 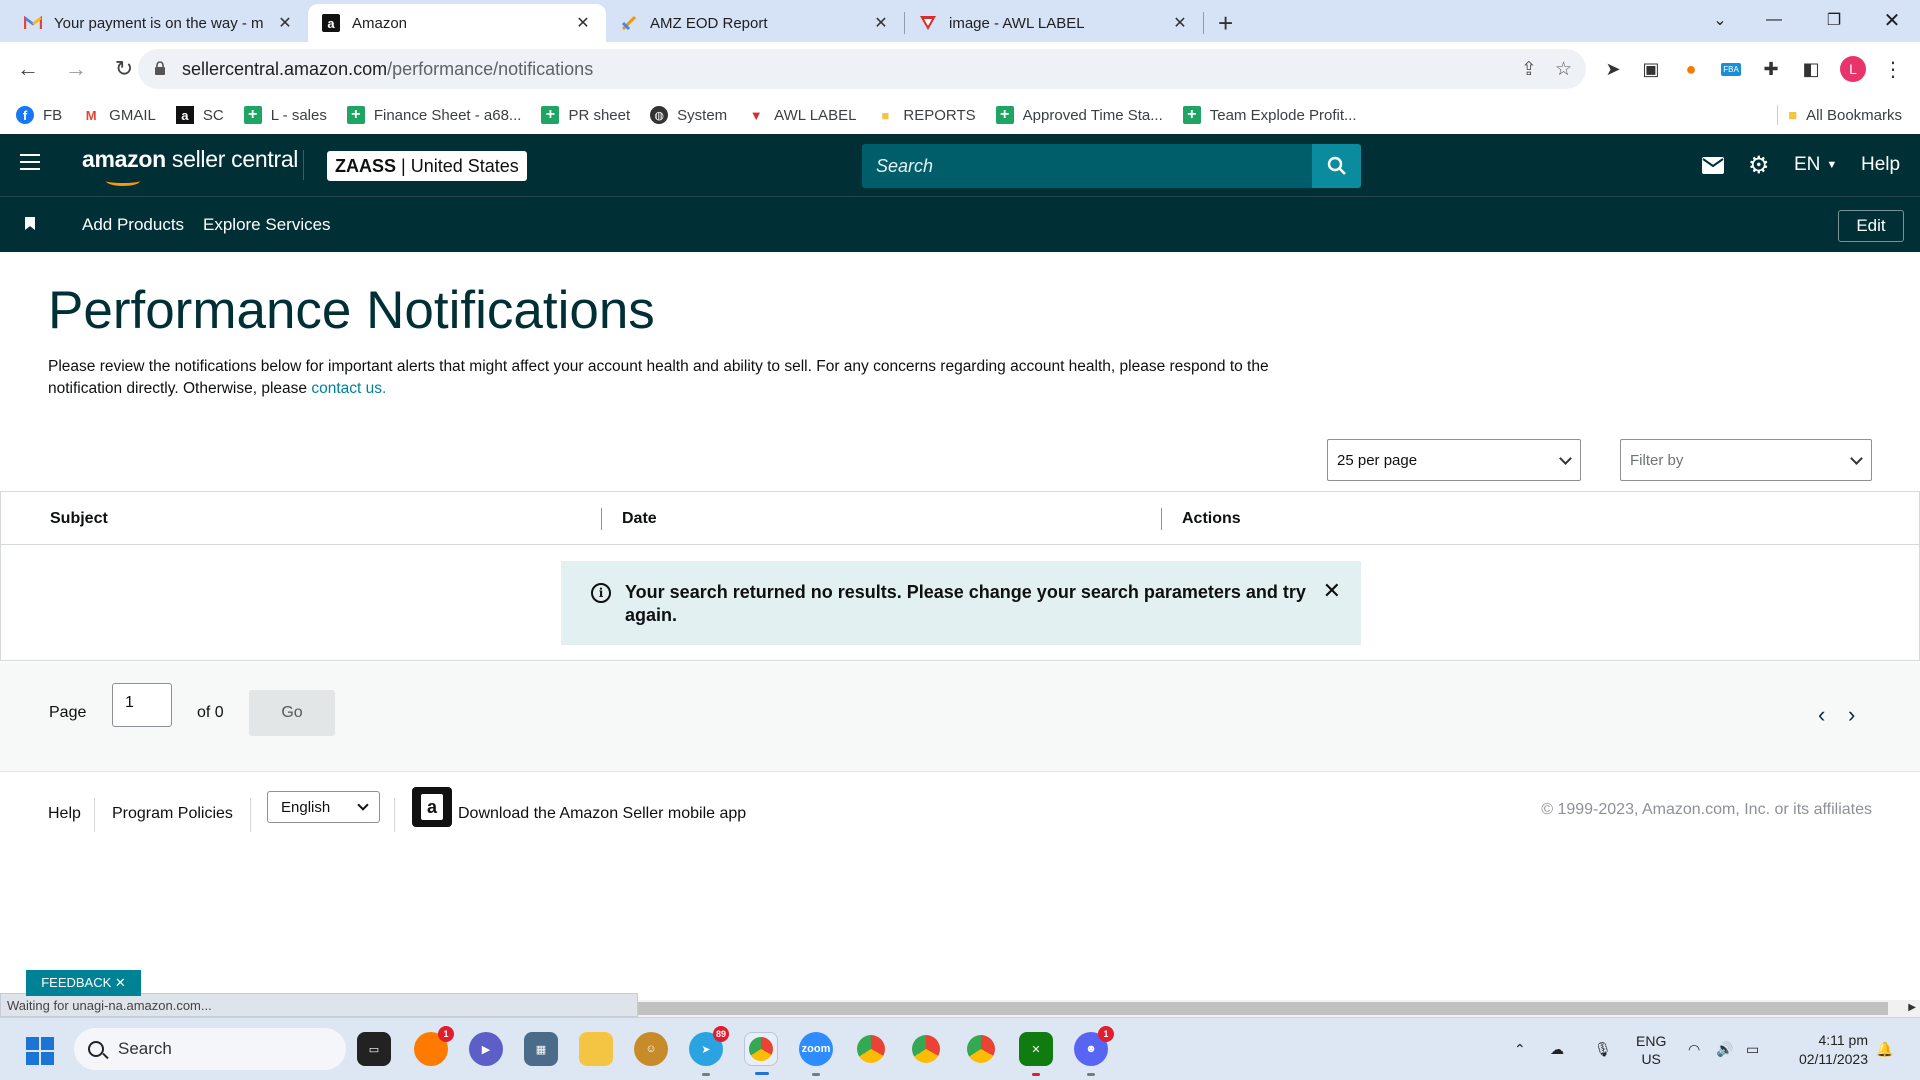 I want to click on column-subject: Subject, so click(x=79, y=518).